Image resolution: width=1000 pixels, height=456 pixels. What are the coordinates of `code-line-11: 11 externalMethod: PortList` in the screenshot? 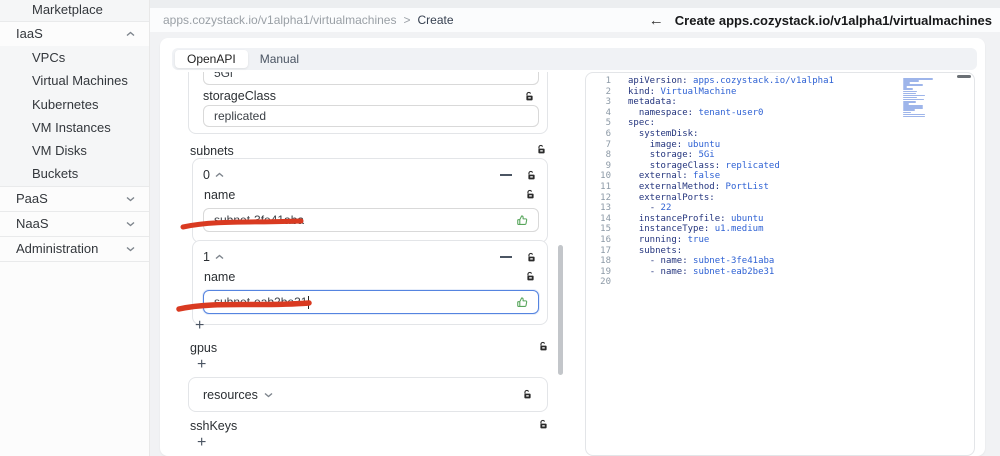 It's located at (780, 187).